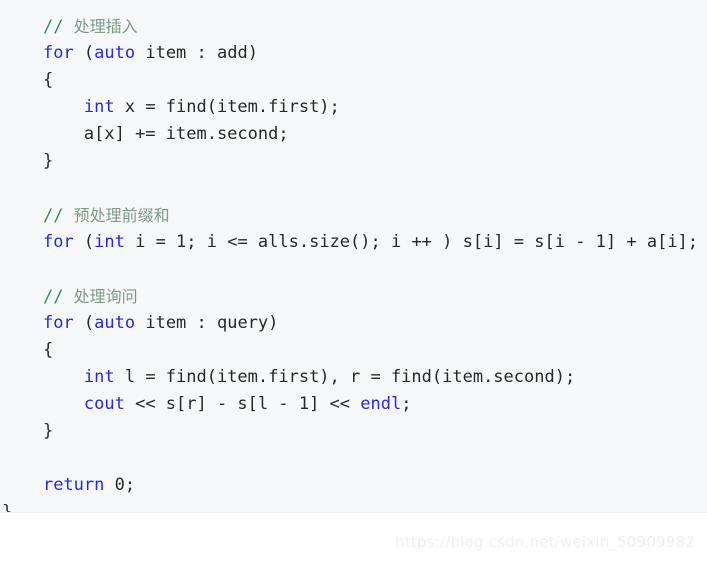 This screenshot has height=561, width=707. What do you see at coordinates (73, 485) in the screenshot?
I see `code-token-kw: return` at bounding box center [73, 485].